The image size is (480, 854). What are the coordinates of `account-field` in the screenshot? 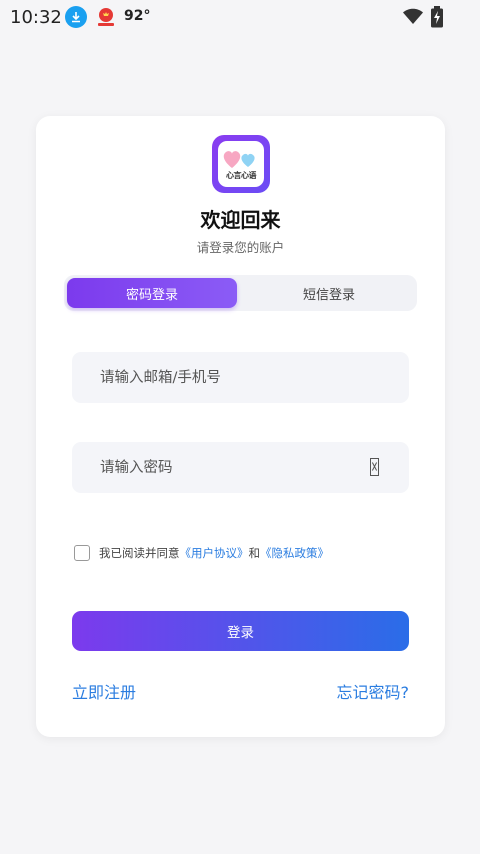 It's located at (240, 377).